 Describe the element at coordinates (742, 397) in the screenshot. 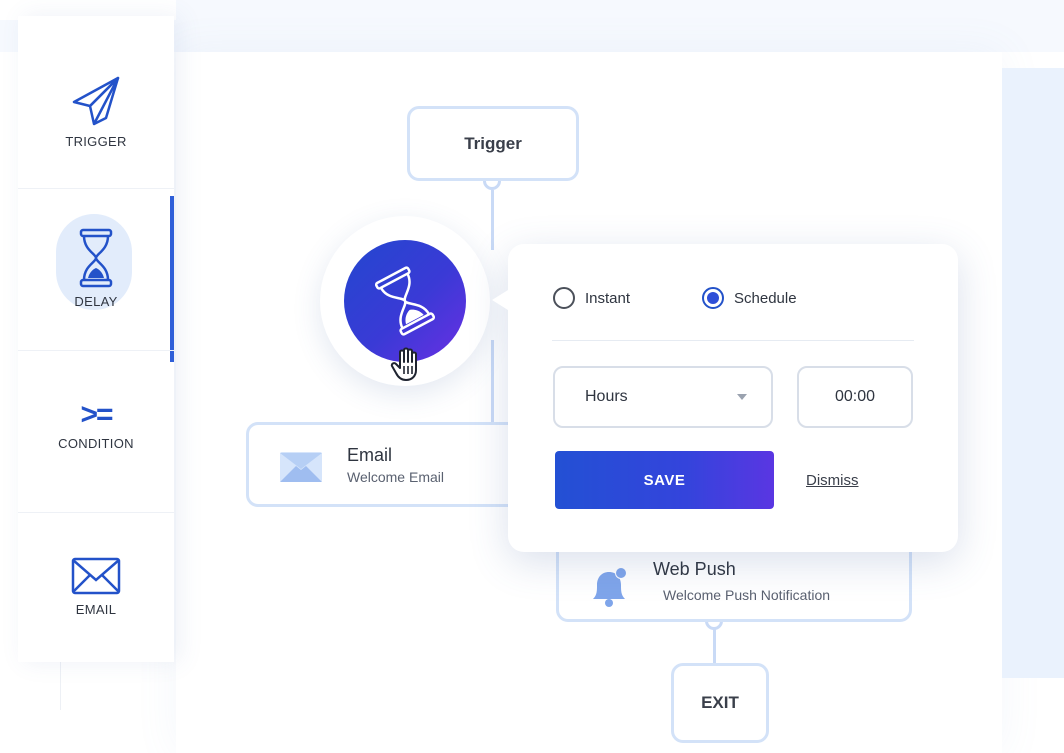

I see `chevron-down-icon` at that location.